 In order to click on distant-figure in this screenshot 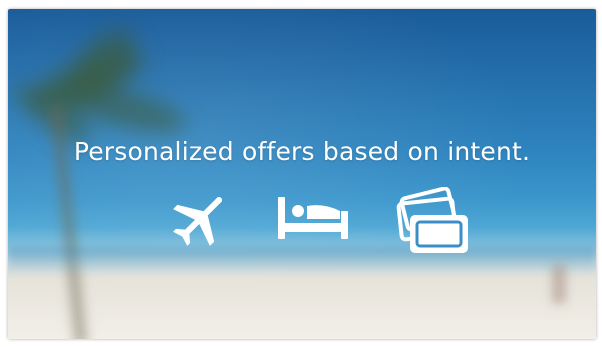, I will do `click(559, 284)`.